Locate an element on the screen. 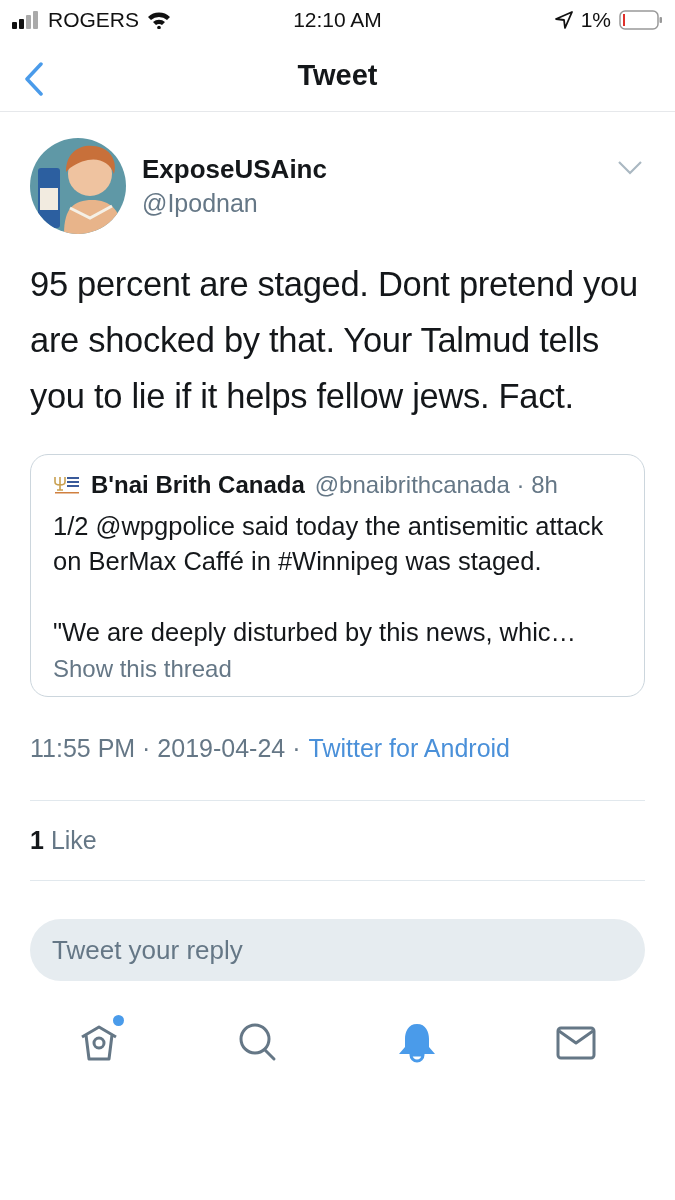 The height and width of the screenshot is (1200, 675). location-arrow-icon is located at coordinates (563, 20).